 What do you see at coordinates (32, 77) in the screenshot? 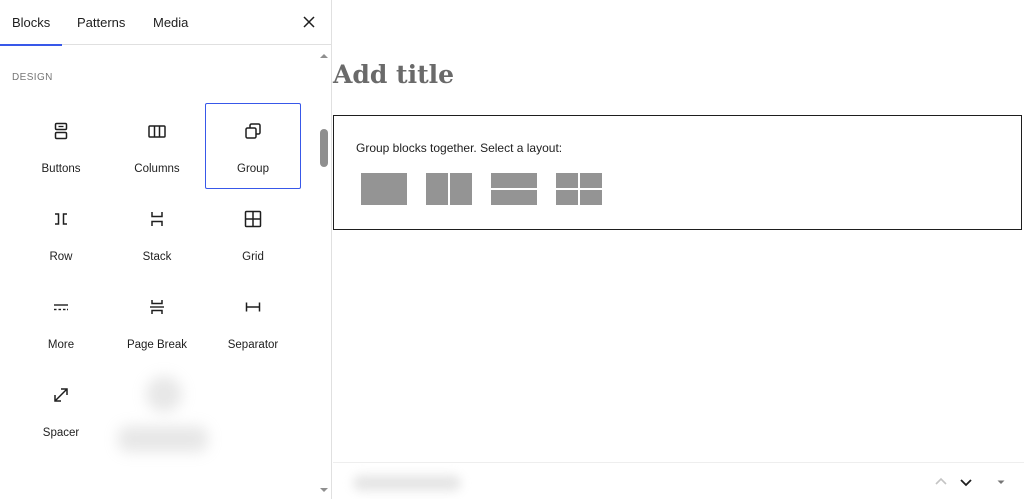
I see `category-heading: DESIGN` at bounding box center [32, 77].